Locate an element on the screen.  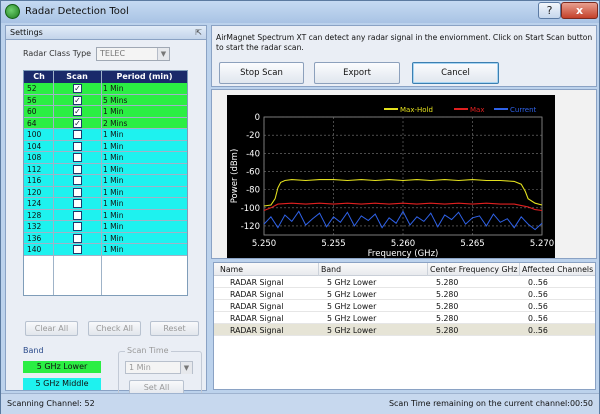
channel-row: 56 ✓ 5 Mins is located at coordinates (105, 100).